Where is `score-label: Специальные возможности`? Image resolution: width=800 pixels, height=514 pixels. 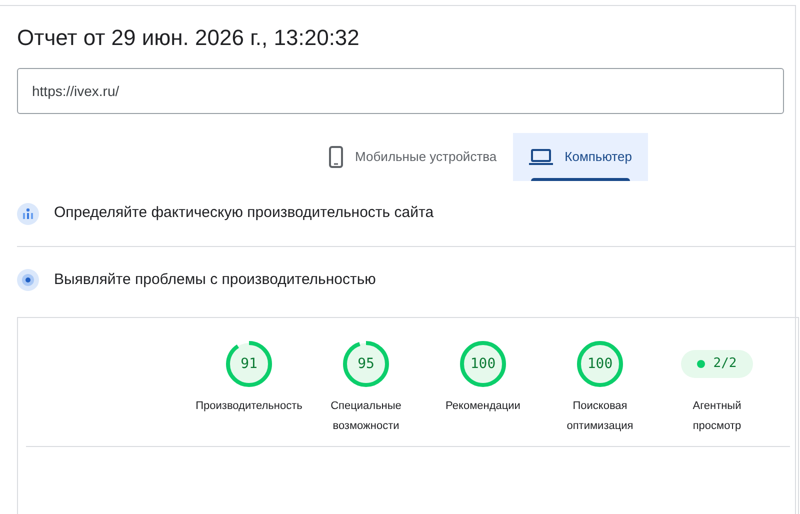
score-label: Специальные возможности is located at coordinates (366, 416).